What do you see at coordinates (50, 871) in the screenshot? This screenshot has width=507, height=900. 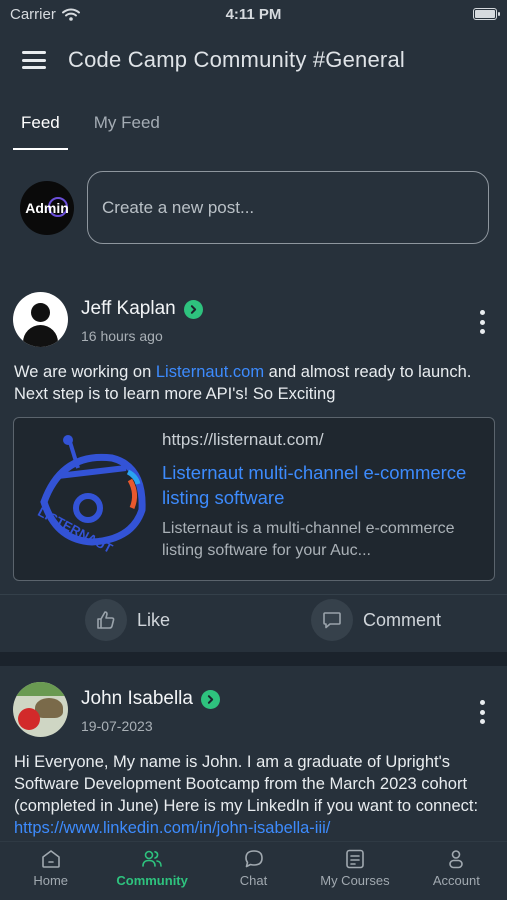 I see `tab-home: Home` at bounding box center [50, 871].